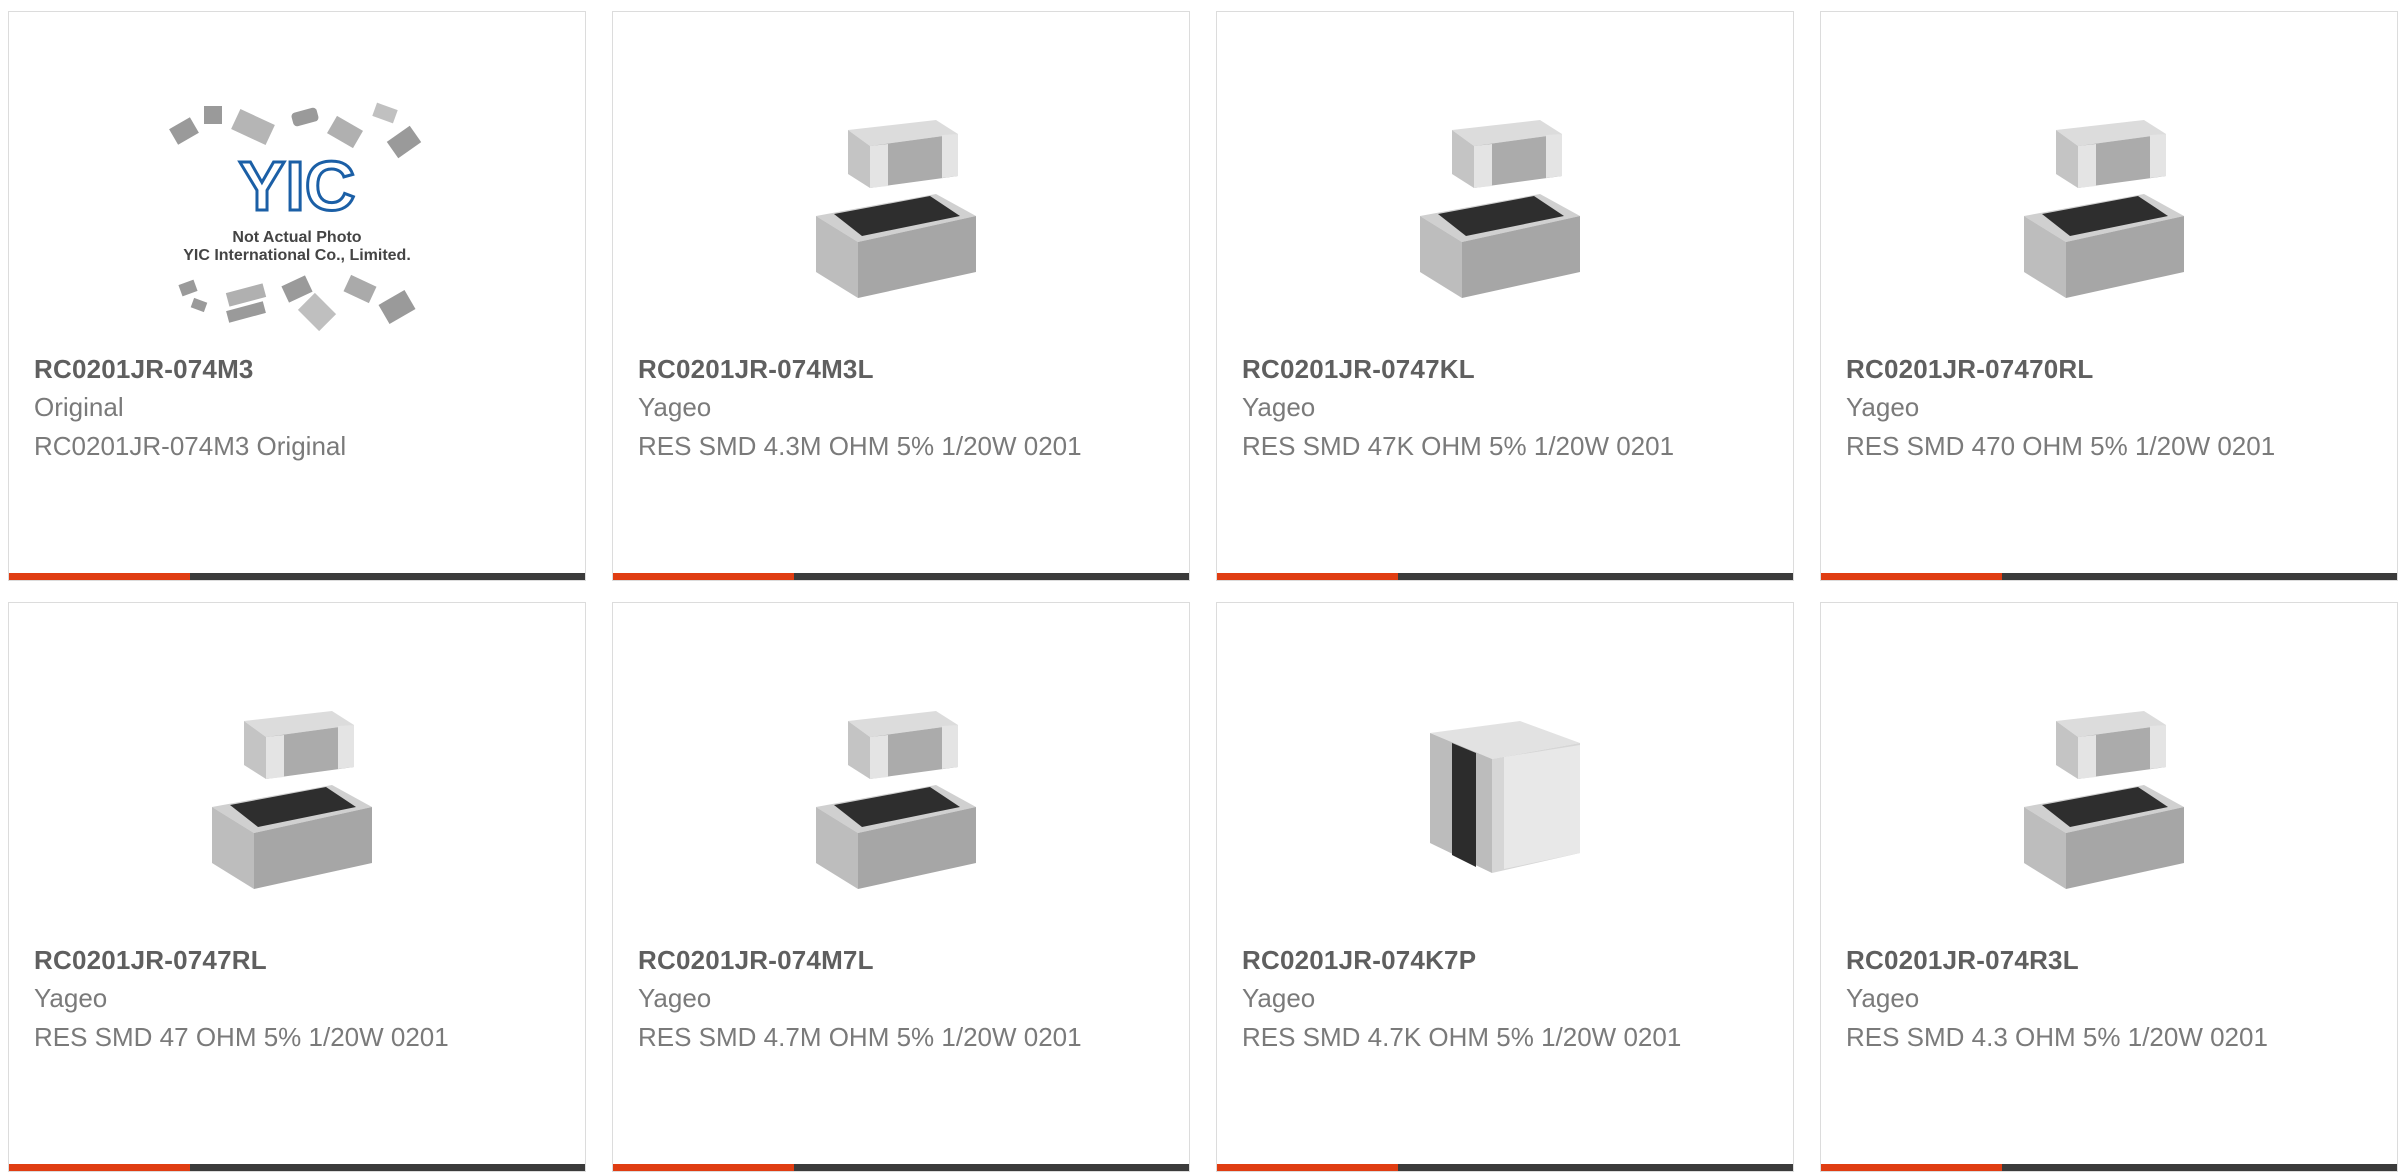  Describe the element at coordinates (1359, 960) in the screenshot. I see `part-number: RC0201JR-074K7P` at that location.